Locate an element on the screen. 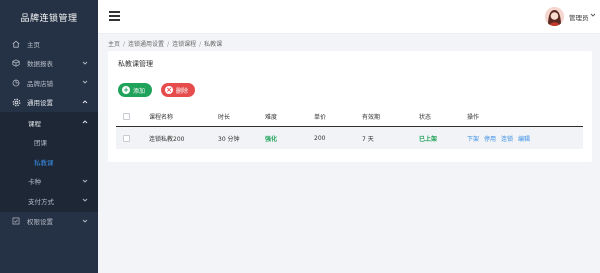 This screenshot has width=600, height=273. cell-name: 连锁私教200 is located at coordinates (167, 139).